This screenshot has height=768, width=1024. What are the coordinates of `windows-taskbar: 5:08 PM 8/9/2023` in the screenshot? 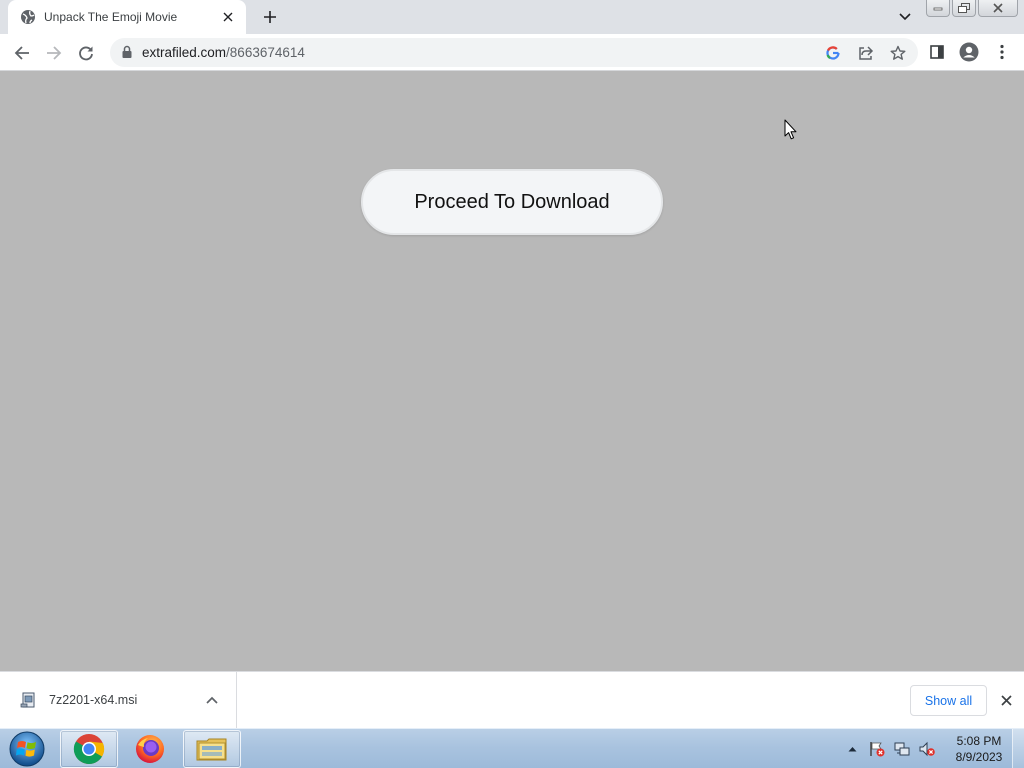 It's located at (512, 748).